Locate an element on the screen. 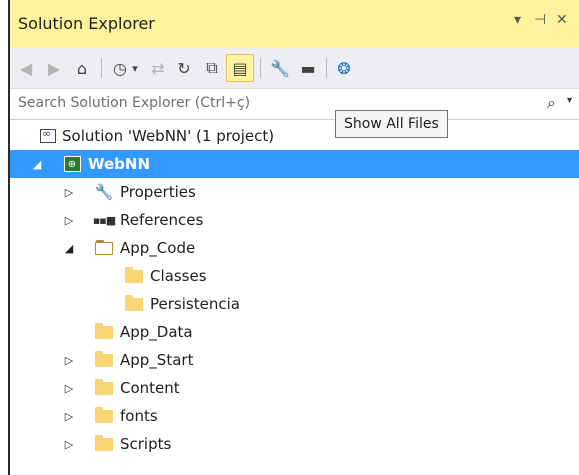 Image resolution: width=579 pixels, height=475 pixels. close-icon: ✕ is located at coordinates (562, 20).